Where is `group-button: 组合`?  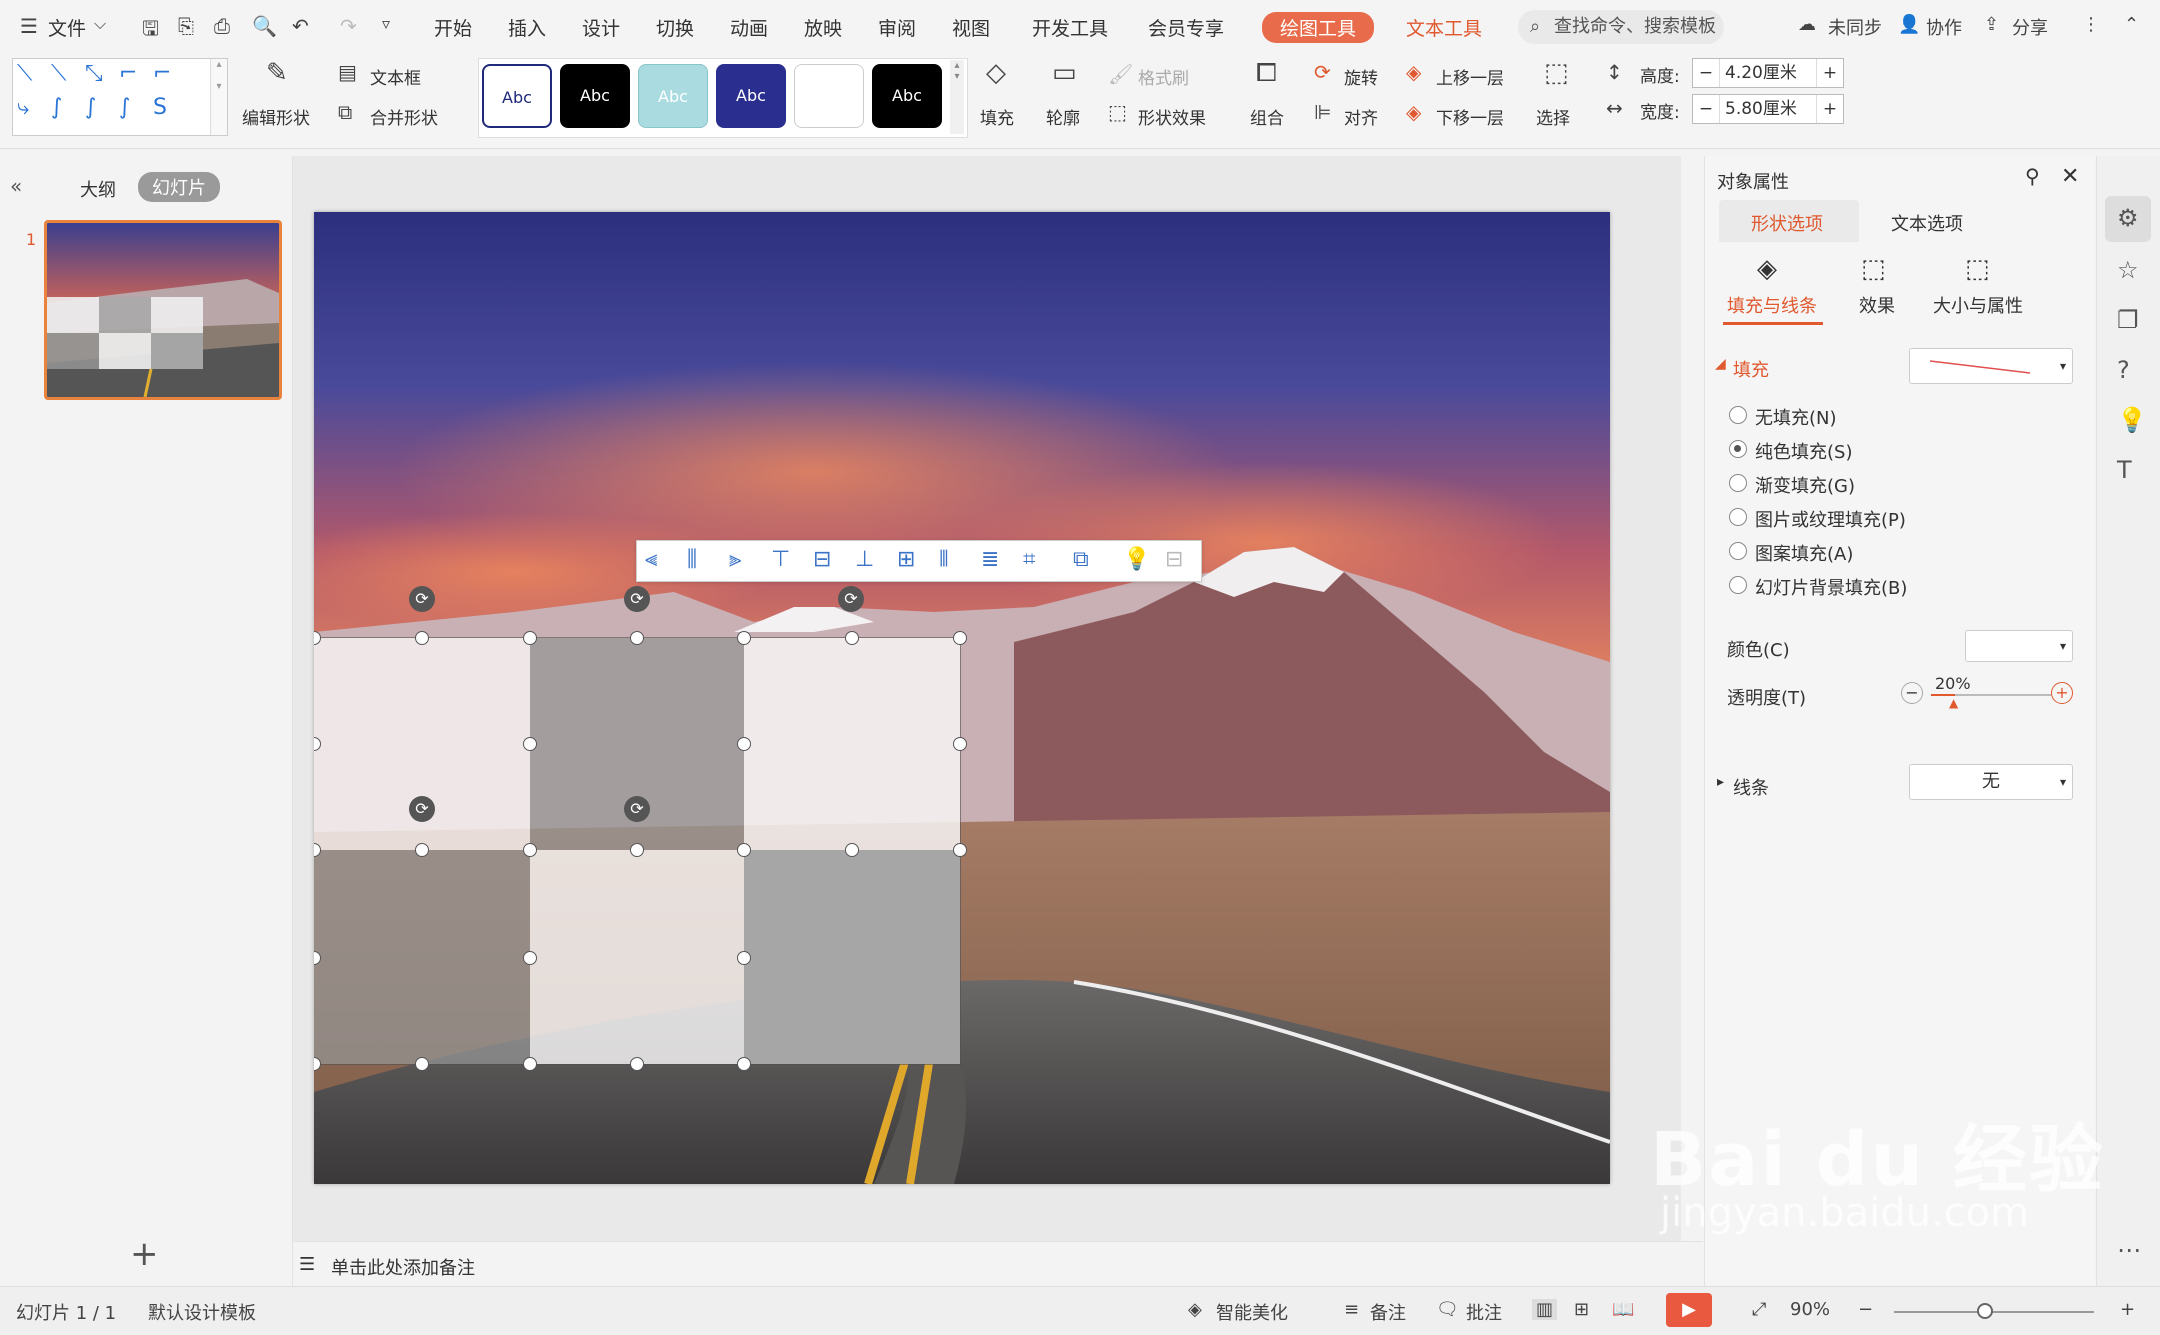 group-button: 组合 is located at coordinates (1267, 116).